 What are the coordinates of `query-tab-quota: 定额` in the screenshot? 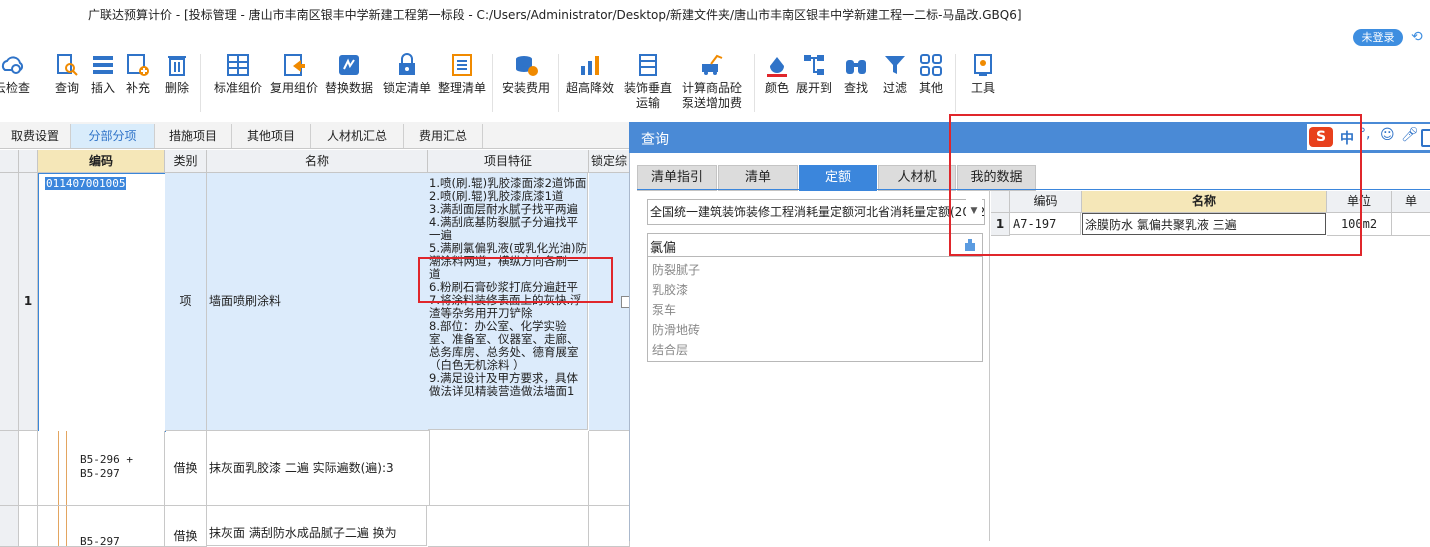 It's located at (838, 178).